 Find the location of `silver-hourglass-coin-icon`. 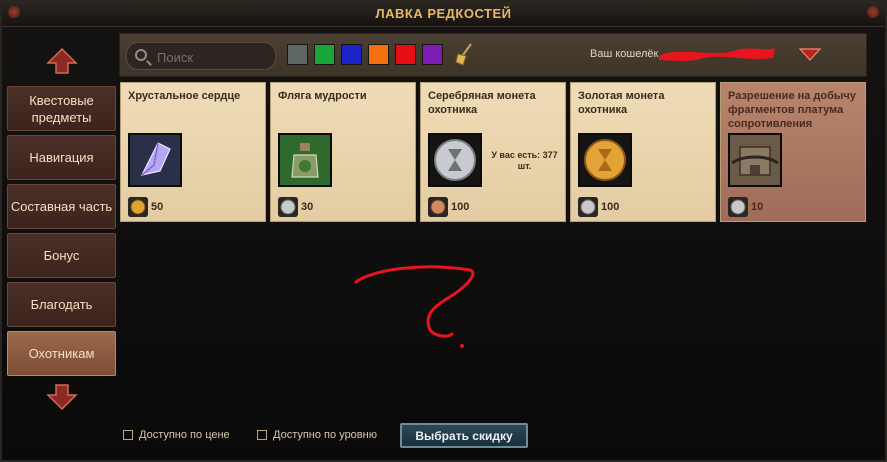

silver-hourglass-coin-icon is located at coordinates (455, 160).